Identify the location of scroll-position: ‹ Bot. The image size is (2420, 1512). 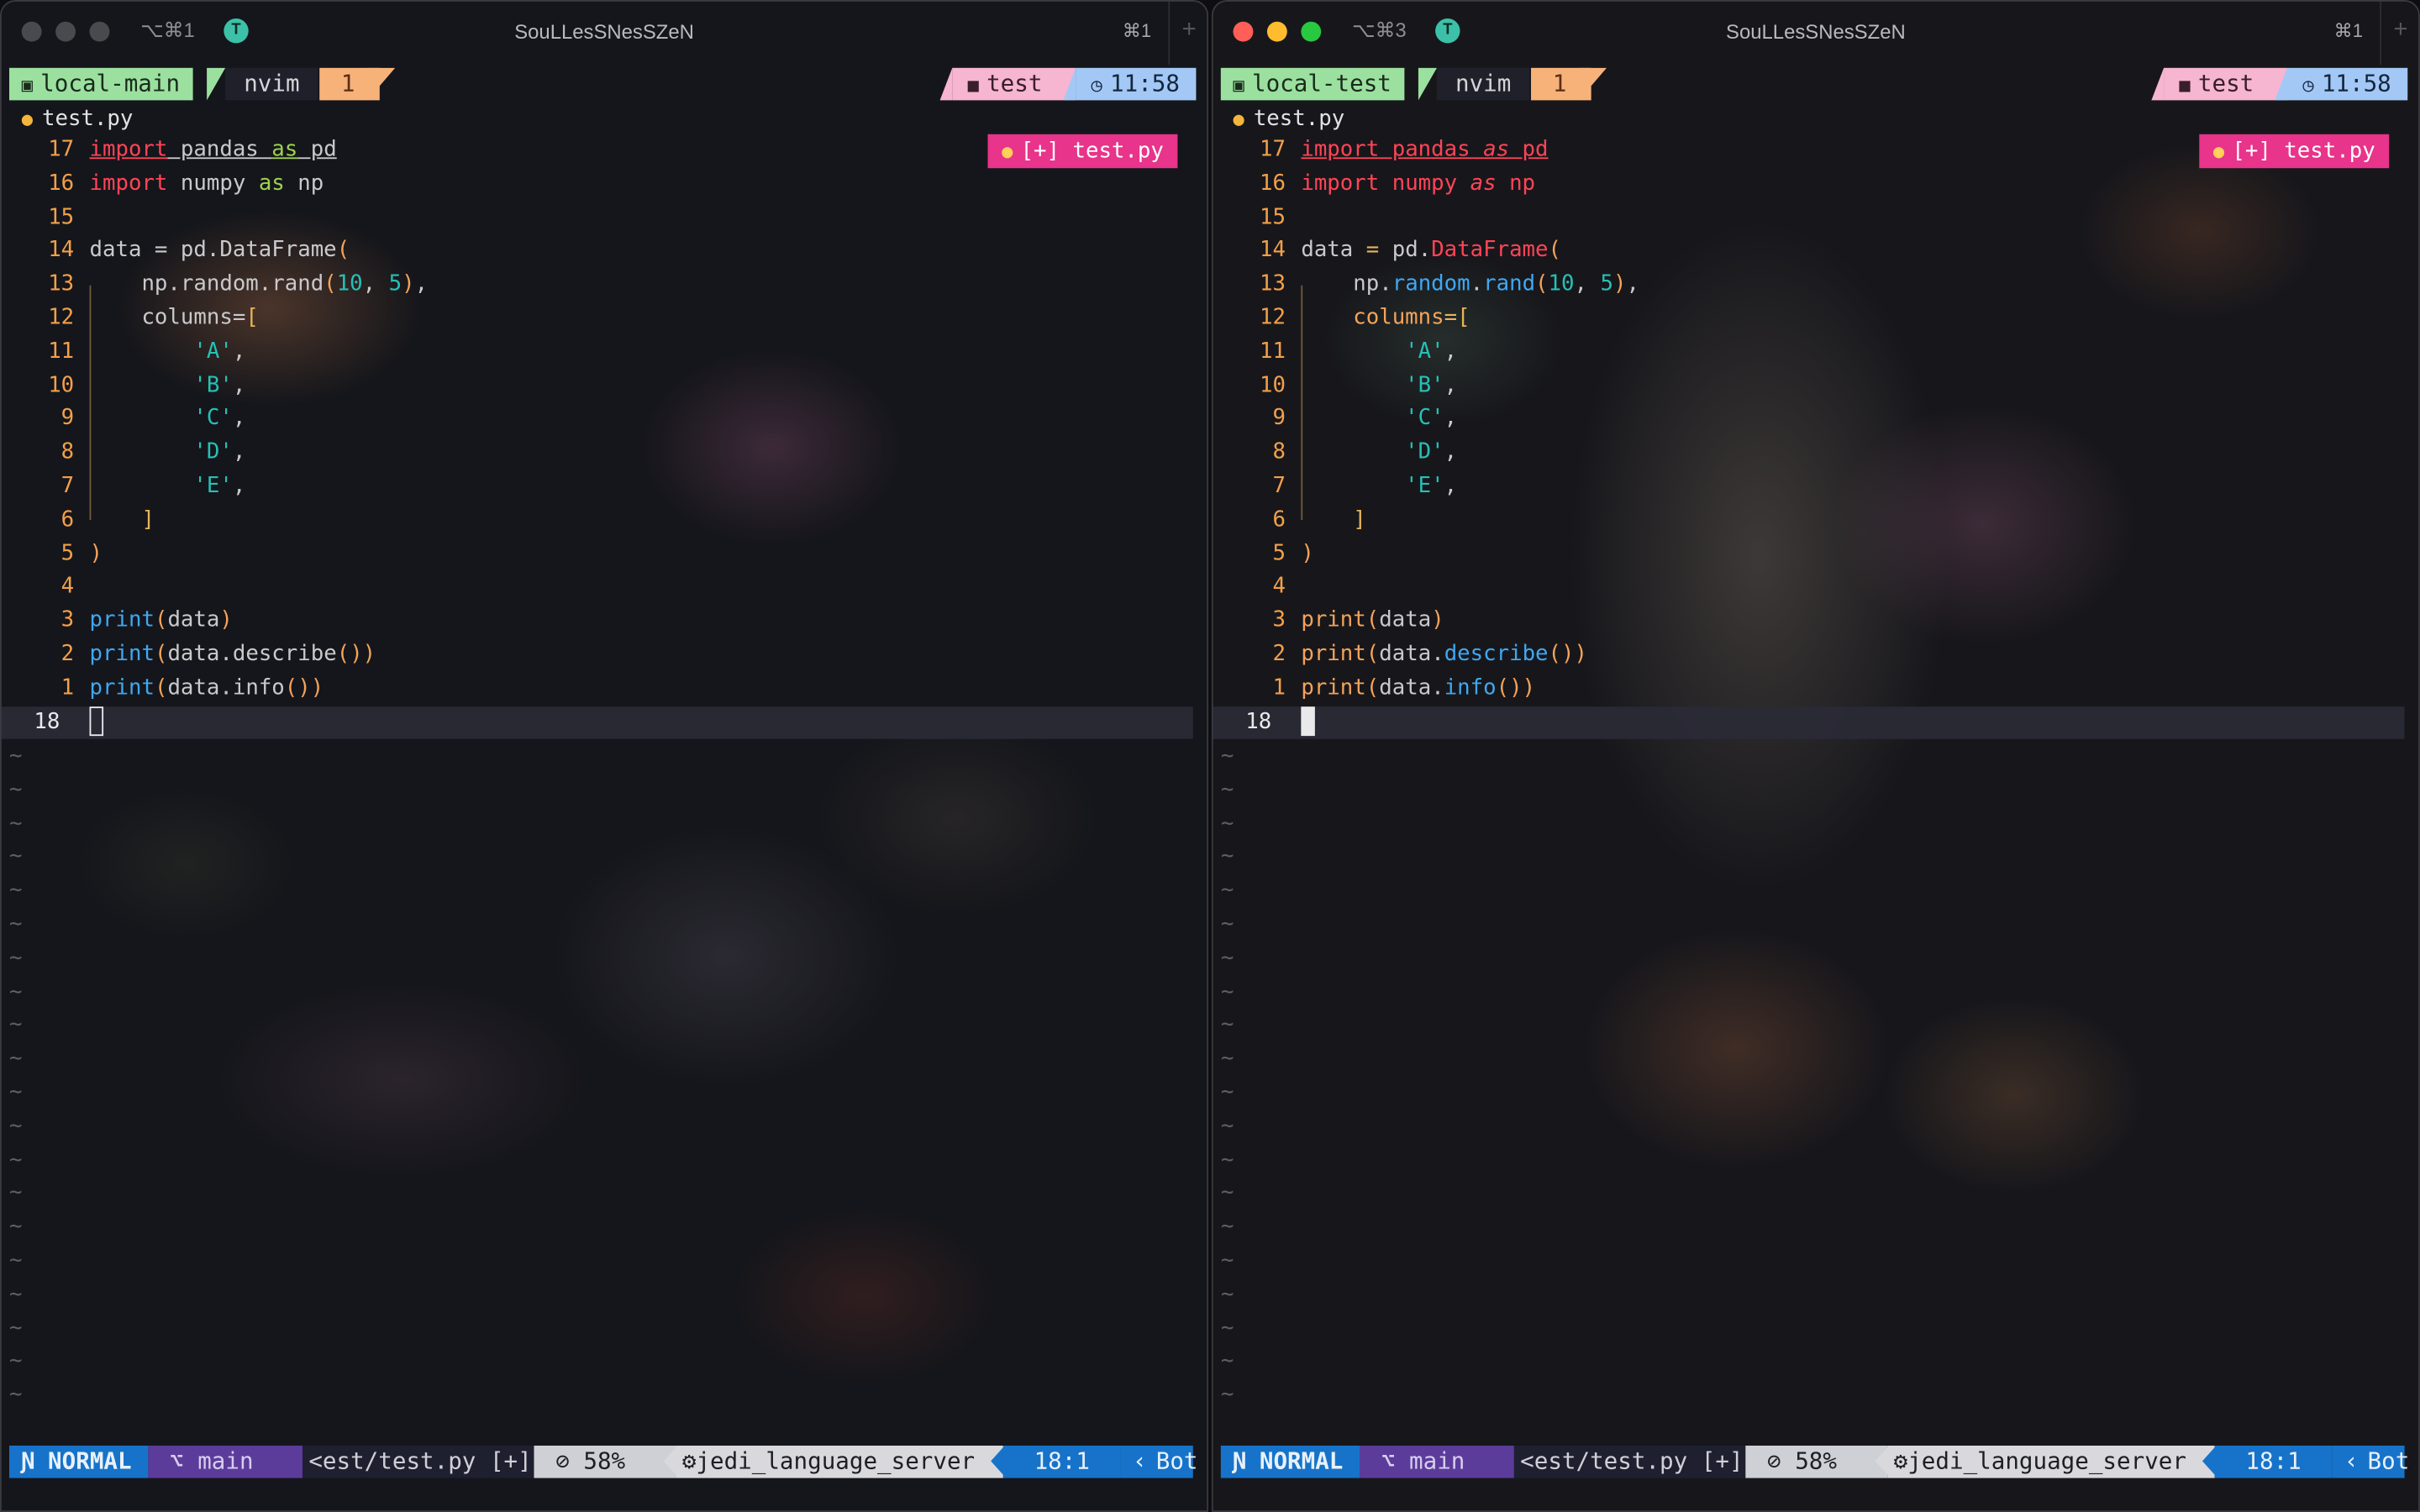
(2370, 1461).